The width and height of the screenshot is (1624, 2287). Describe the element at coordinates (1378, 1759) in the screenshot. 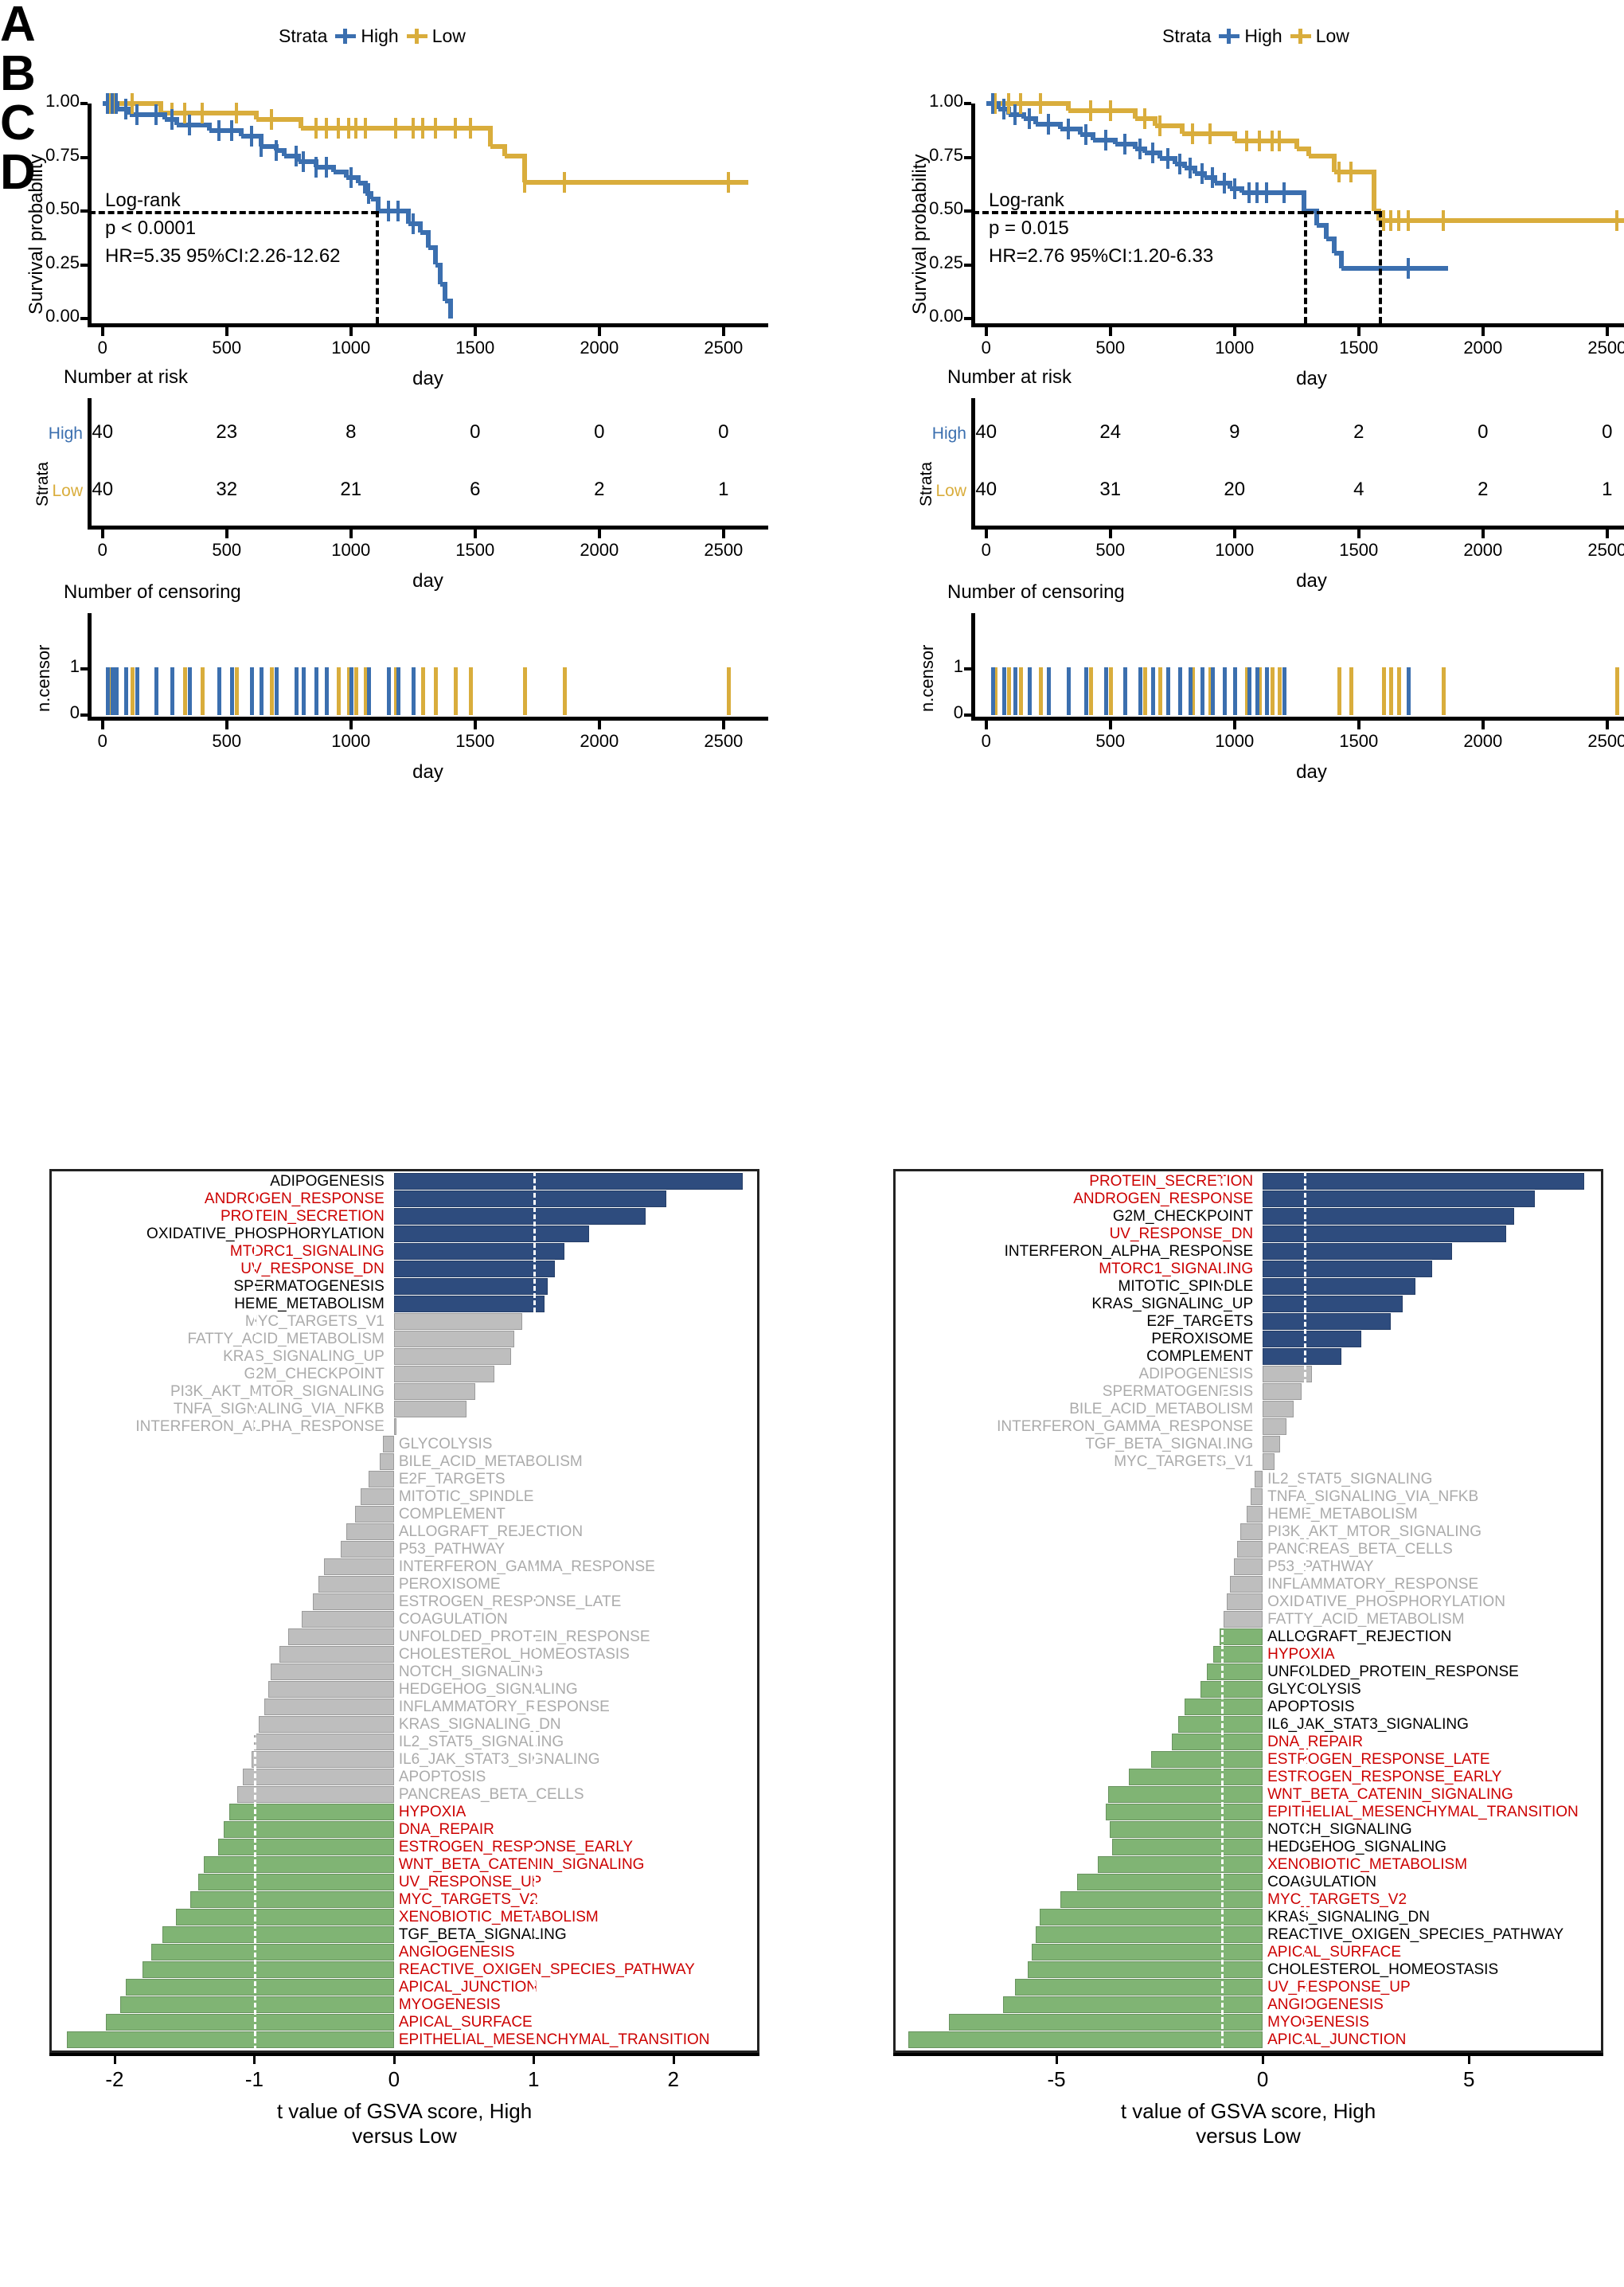

I see `gsva-bar-label-d-33: ESTROGEN_RESPONSE_LATE` at that location.